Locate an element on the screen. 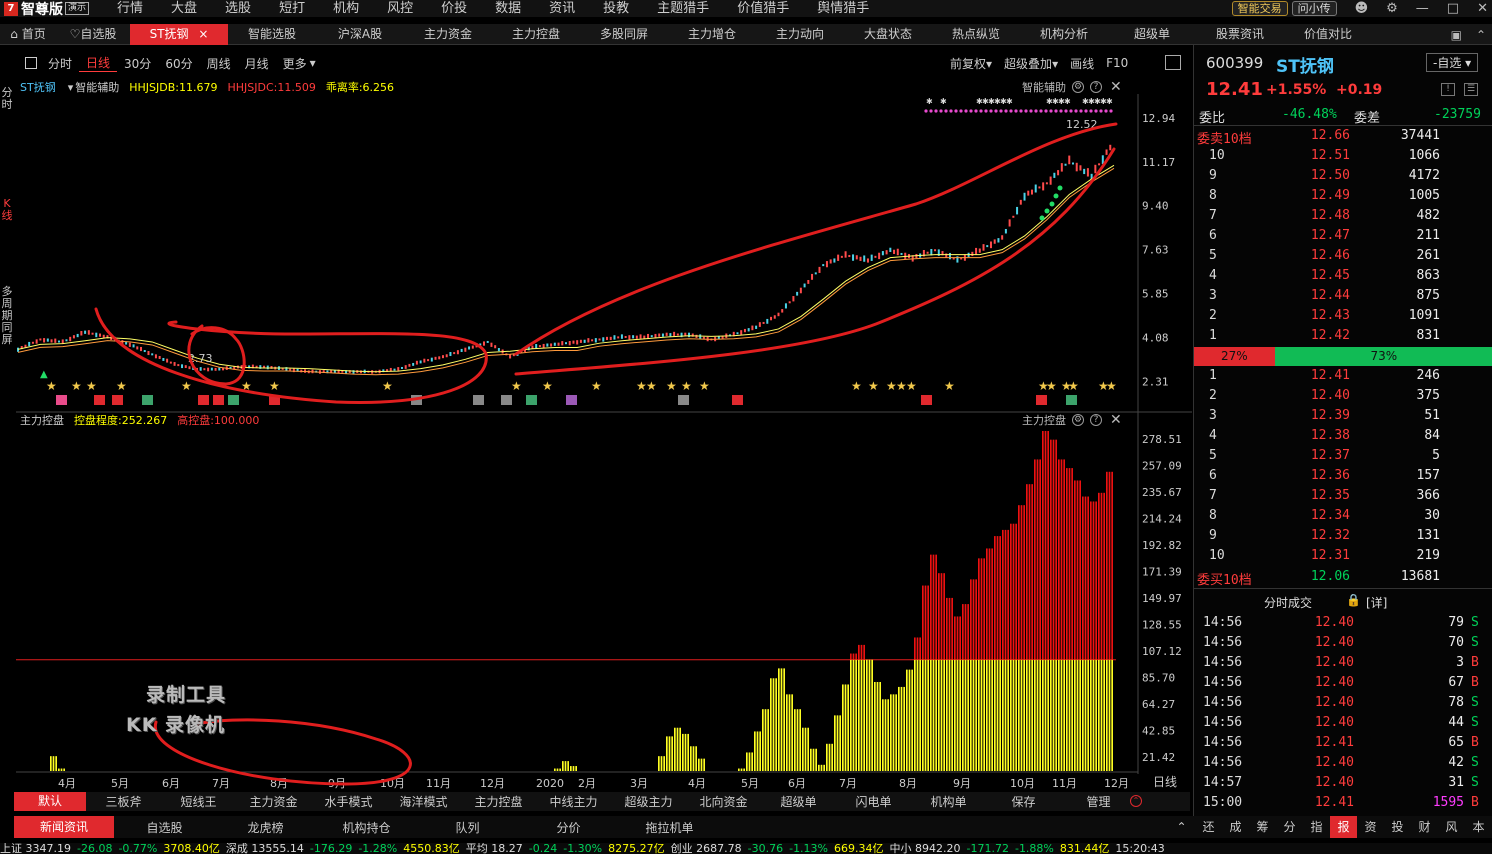 Image resolution: width=1492 pixels, height=854 pixels. info-tab-3: 机构持仓 is located at coordinates (366, 827).